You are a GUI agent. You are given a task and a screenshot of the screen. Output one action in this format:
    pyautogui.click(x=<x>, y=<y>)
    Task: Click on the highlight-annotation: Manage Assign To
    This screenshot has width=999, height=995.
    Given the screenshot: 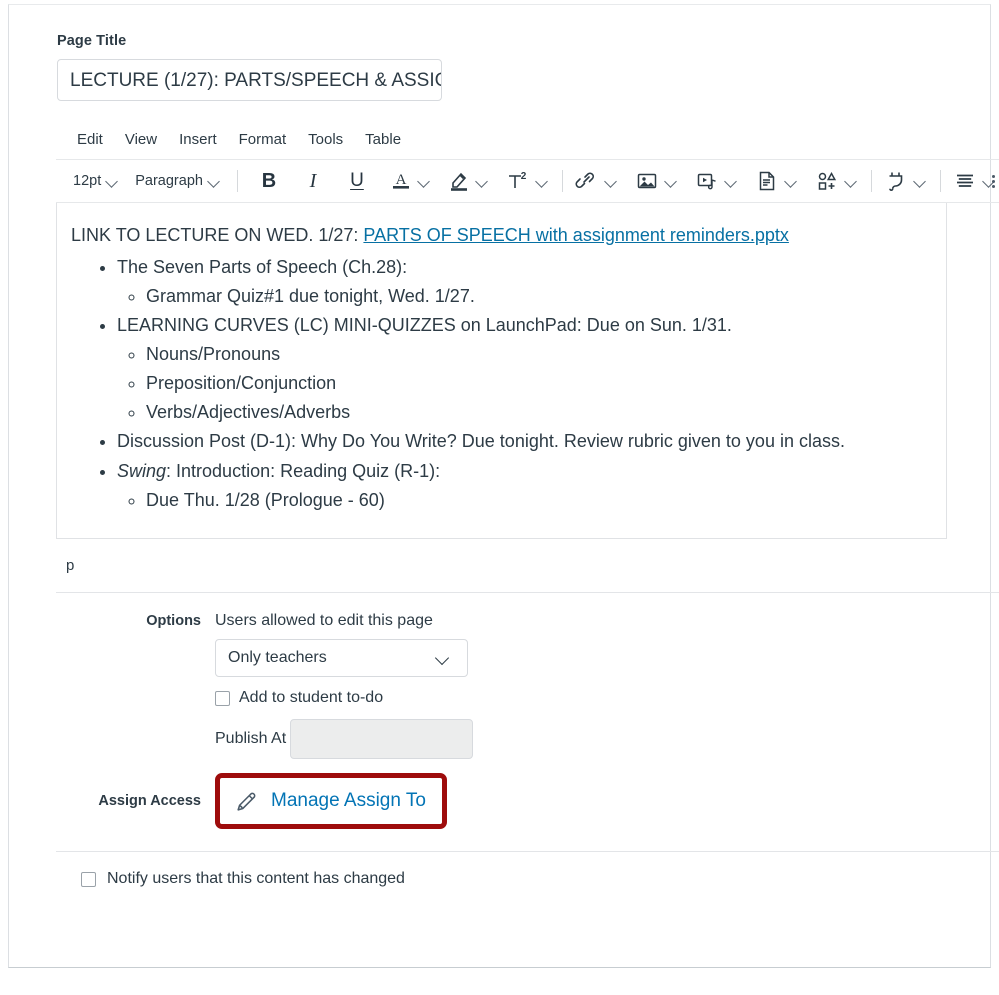 What is the action you would take?
    pyautogui.click(x=331, y=801)
    